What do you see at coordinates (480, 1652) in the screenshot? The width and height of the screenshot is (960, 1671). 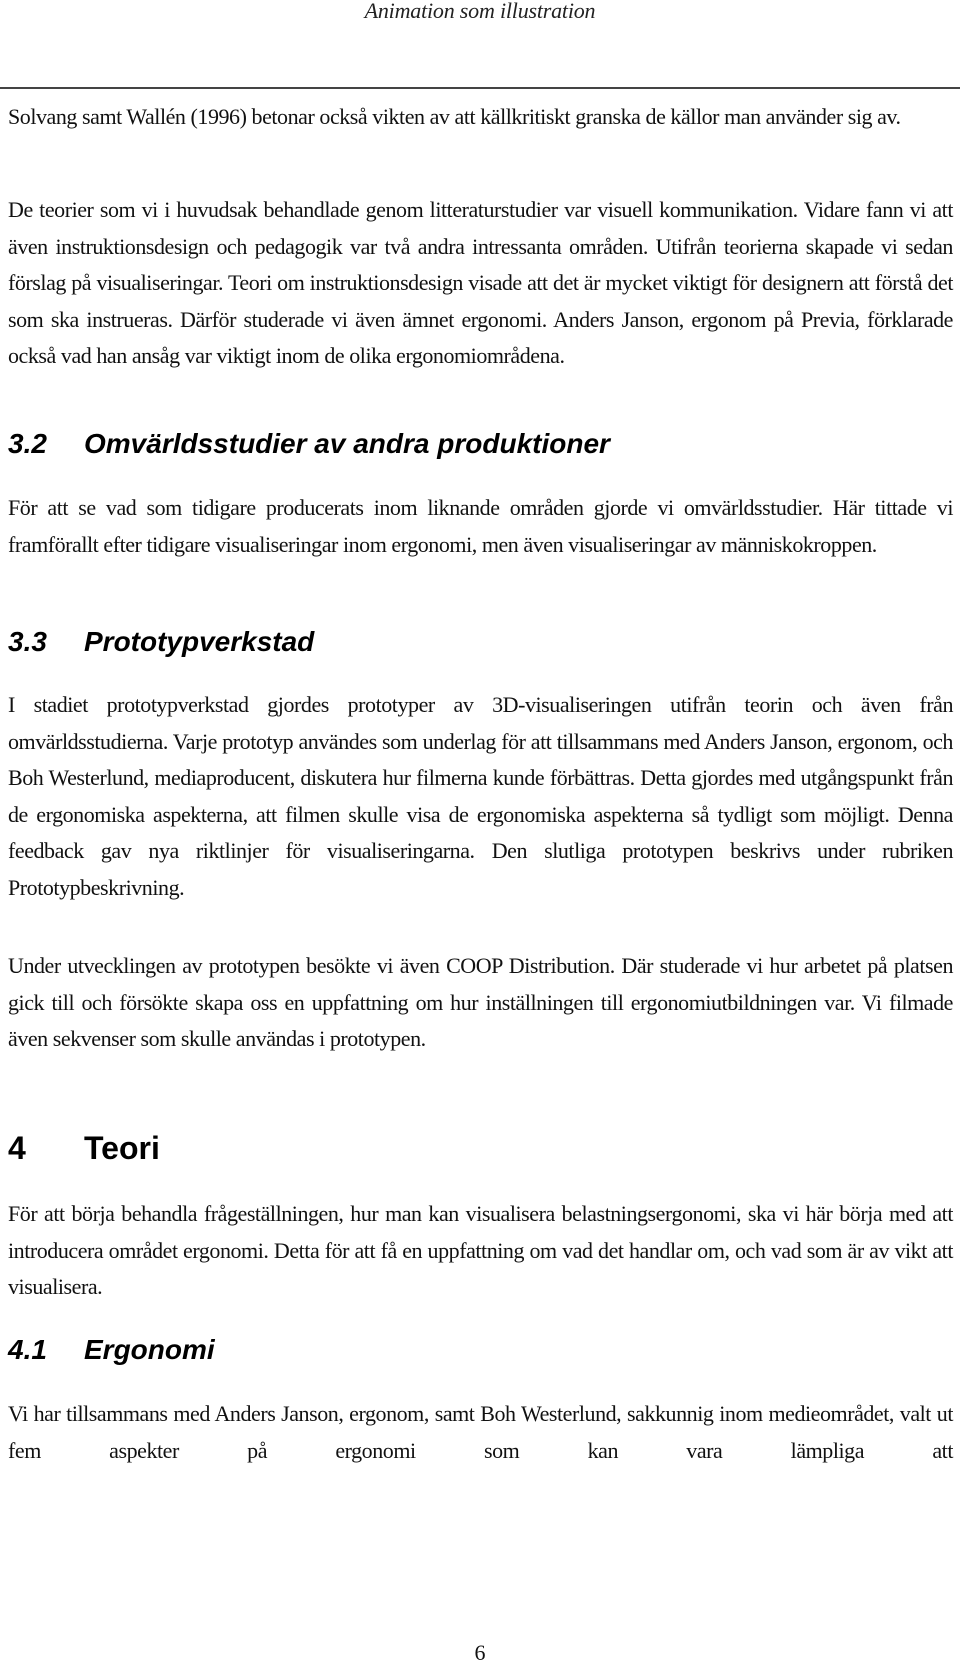 I see `page-number: 6` at bounding box center [480, 1652].